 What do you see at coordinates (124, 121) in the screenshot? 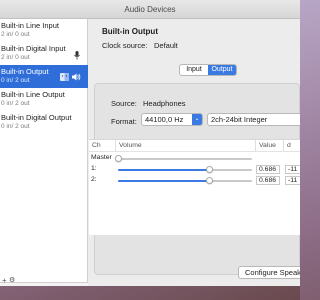
I see `format-label: Format:` at bounding box center [124, 121].